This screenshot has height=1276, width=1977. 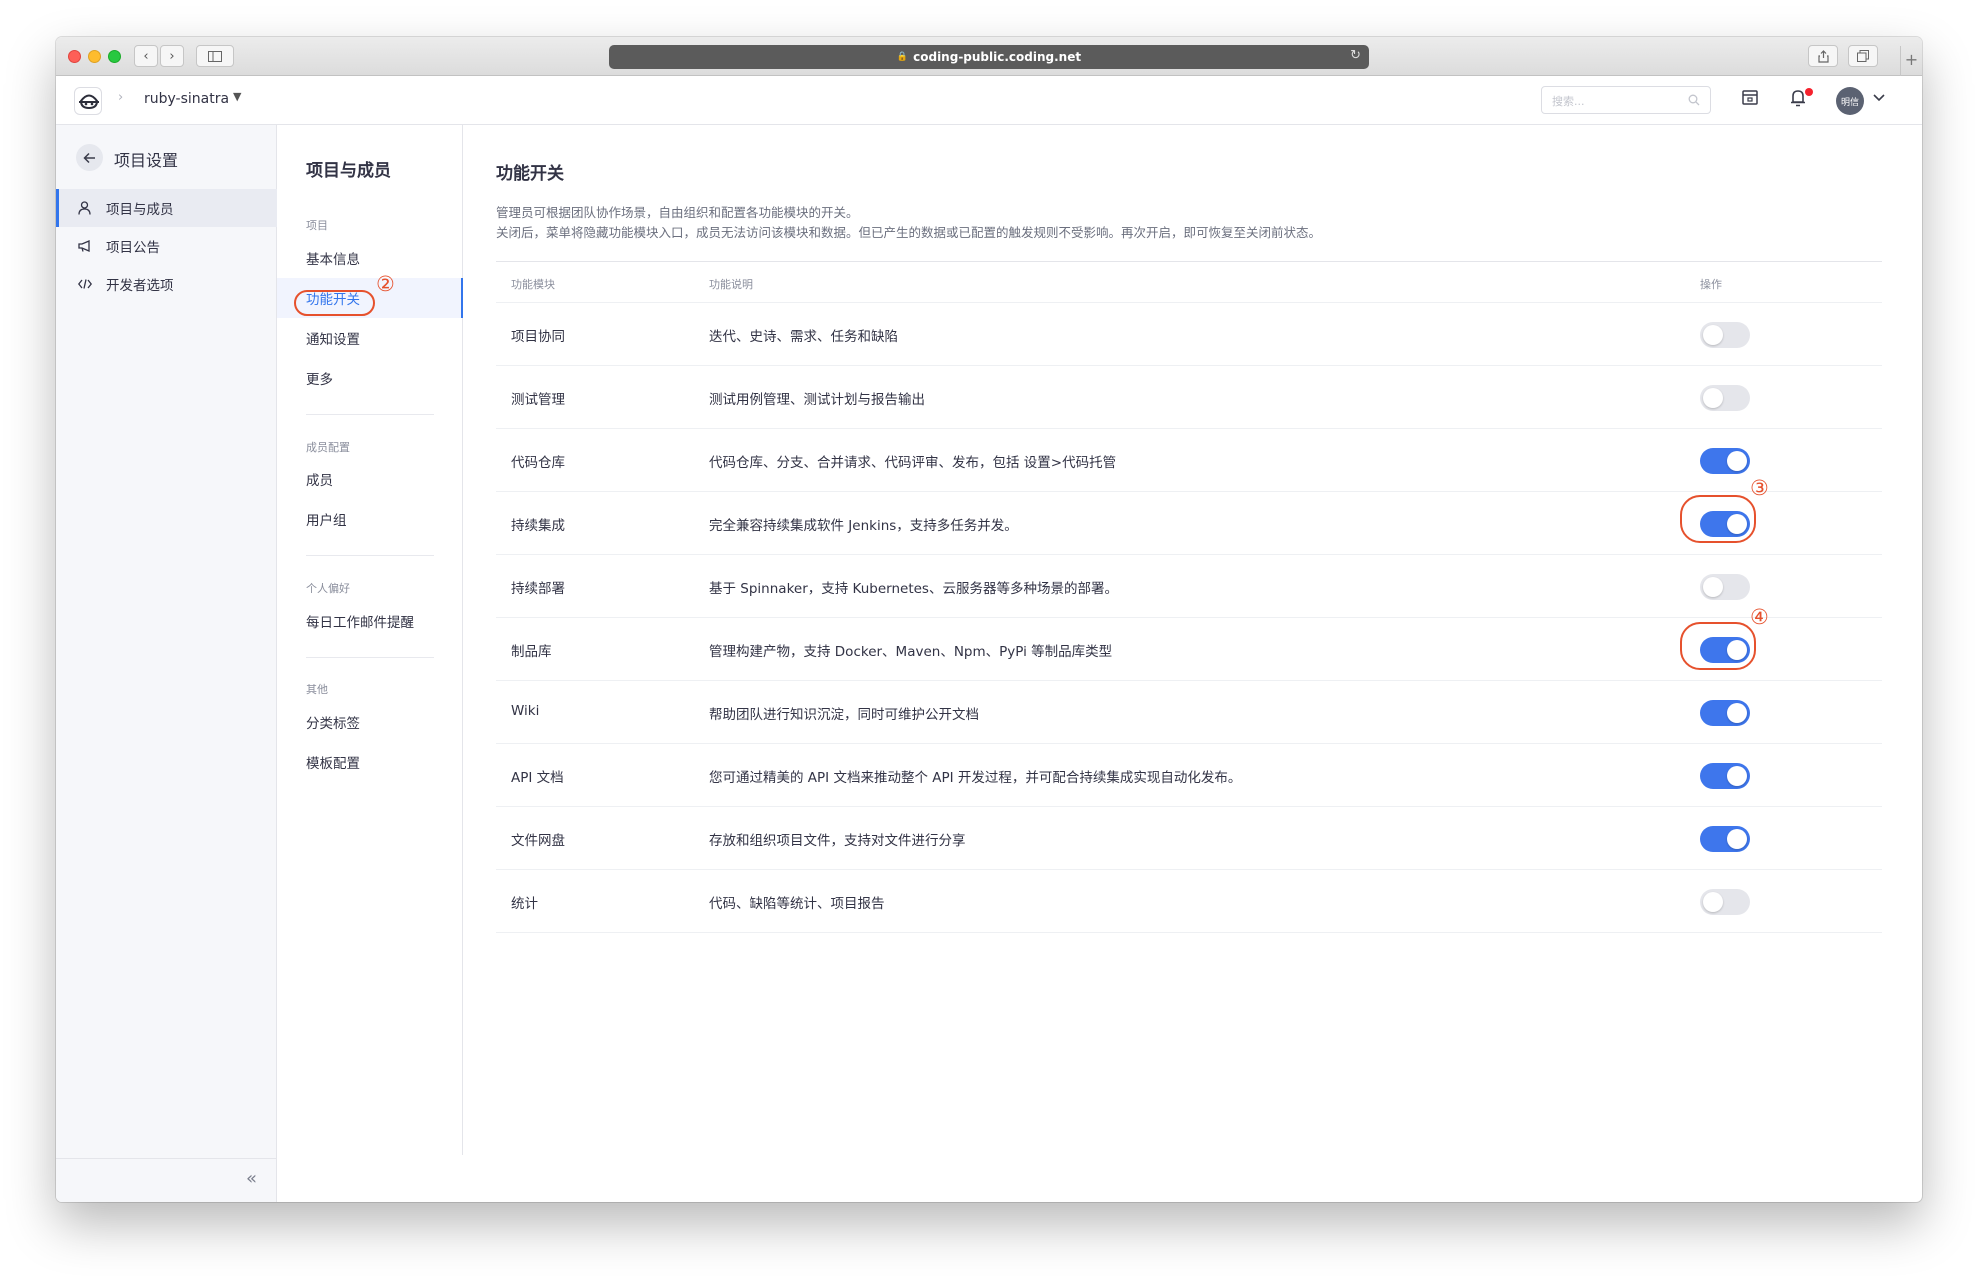 I want to click on module-description: 迭代、史诗、需求、任务和缺陷, so click(x=803, y=337).